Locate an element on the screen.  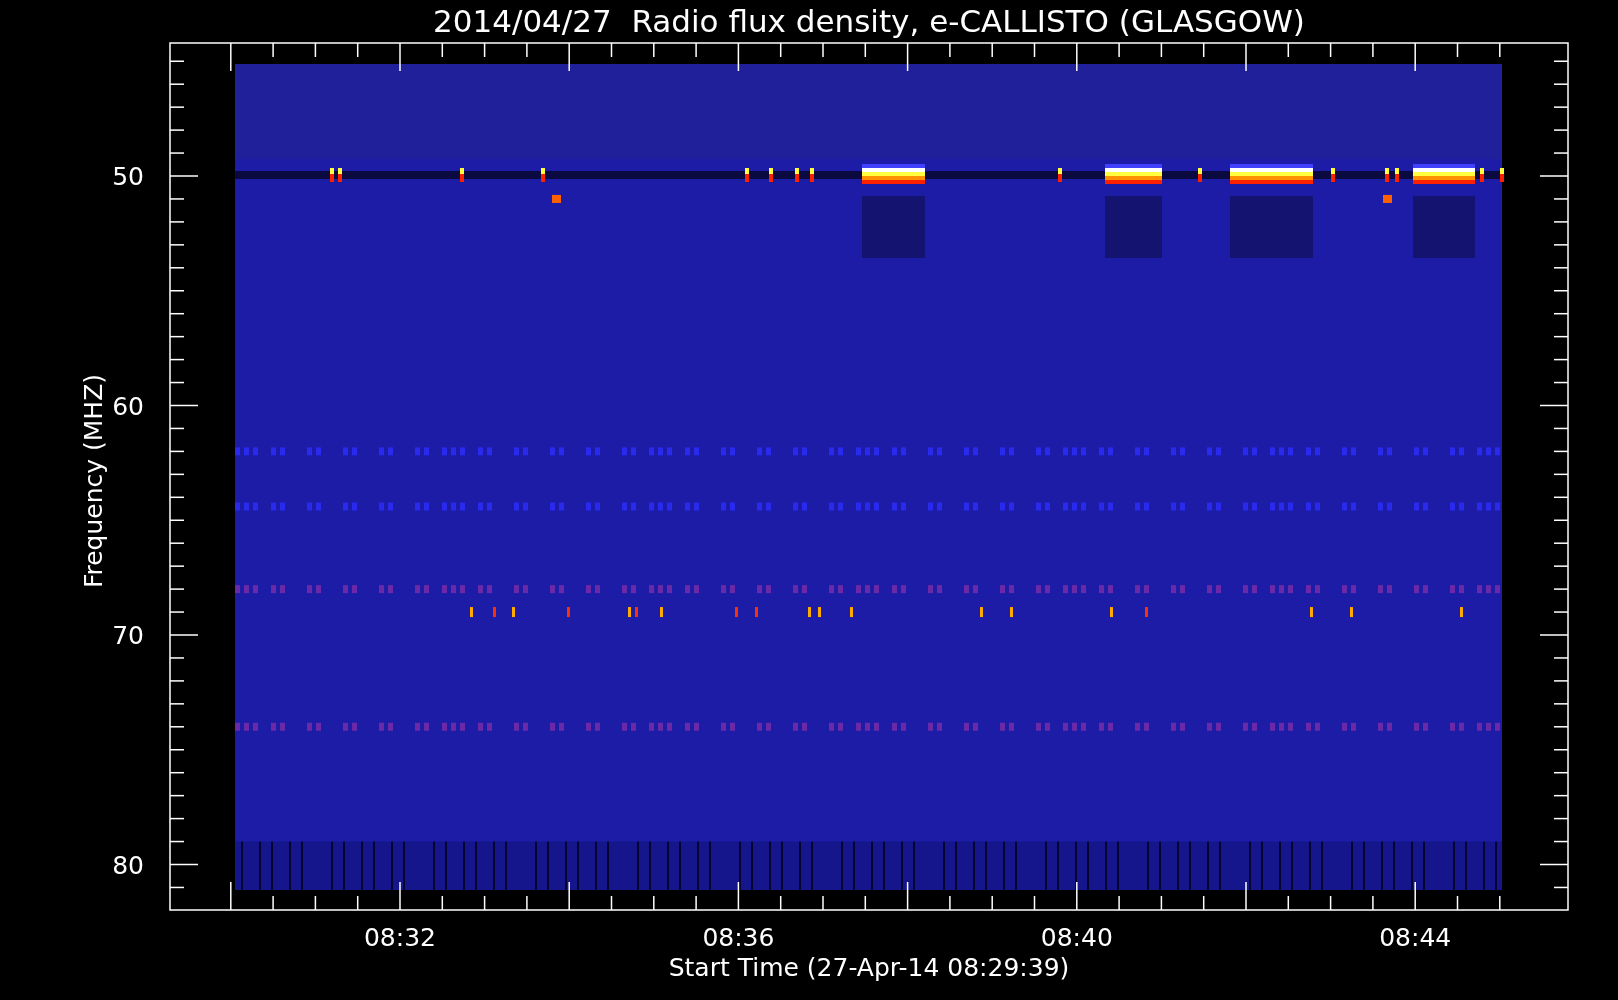
y-tick-label: 70 is located at coordinates (128, 635).